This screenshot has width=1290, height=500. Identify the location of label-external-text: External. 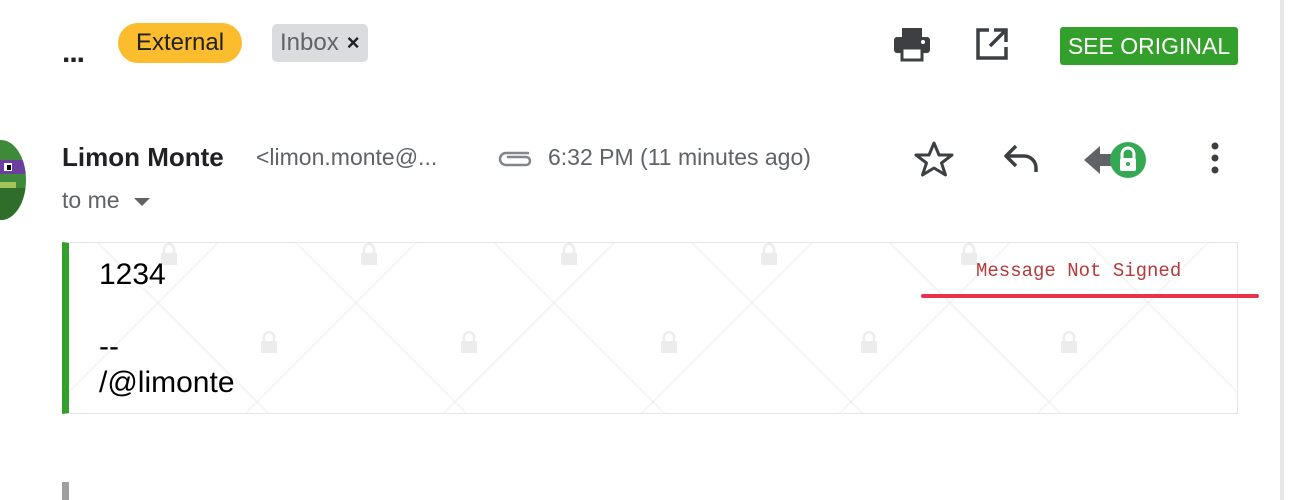
(180, 42).